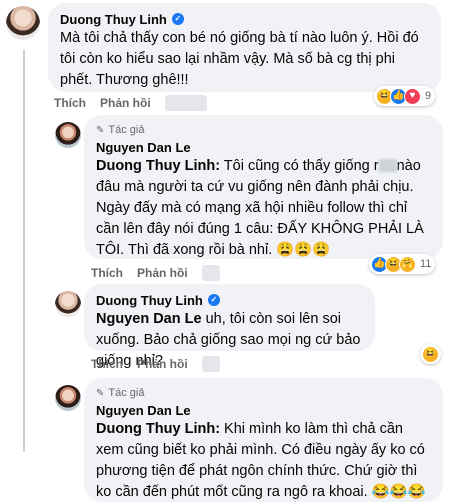  What do you see at coordinates (149, 319) in the screenshot?
I see `mention-link: Nguyen Dan Le` at bounding box center [149, 319].